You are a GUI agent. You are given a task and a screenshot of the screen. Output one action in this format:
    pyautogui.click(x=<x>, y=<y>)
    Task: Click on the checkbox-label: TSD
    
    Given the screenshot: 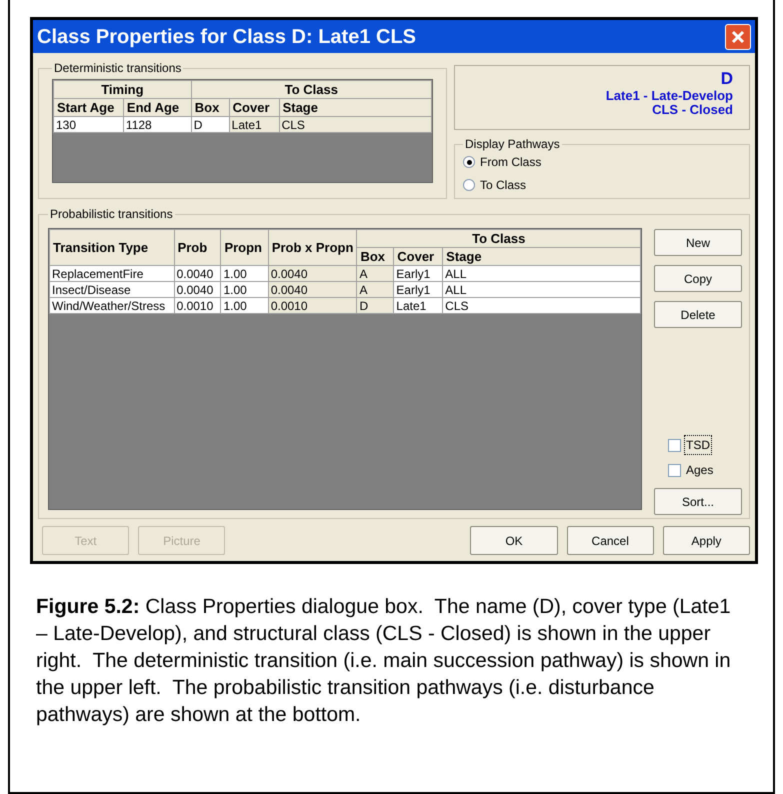 What is the action you would take?
    pyautogui.click(x=698, y=445)
    